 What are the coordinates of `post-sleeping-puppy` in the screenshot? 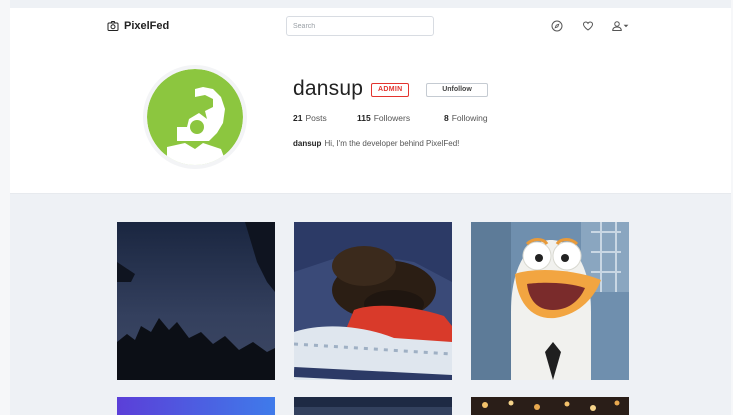 It's located at (373, 301).